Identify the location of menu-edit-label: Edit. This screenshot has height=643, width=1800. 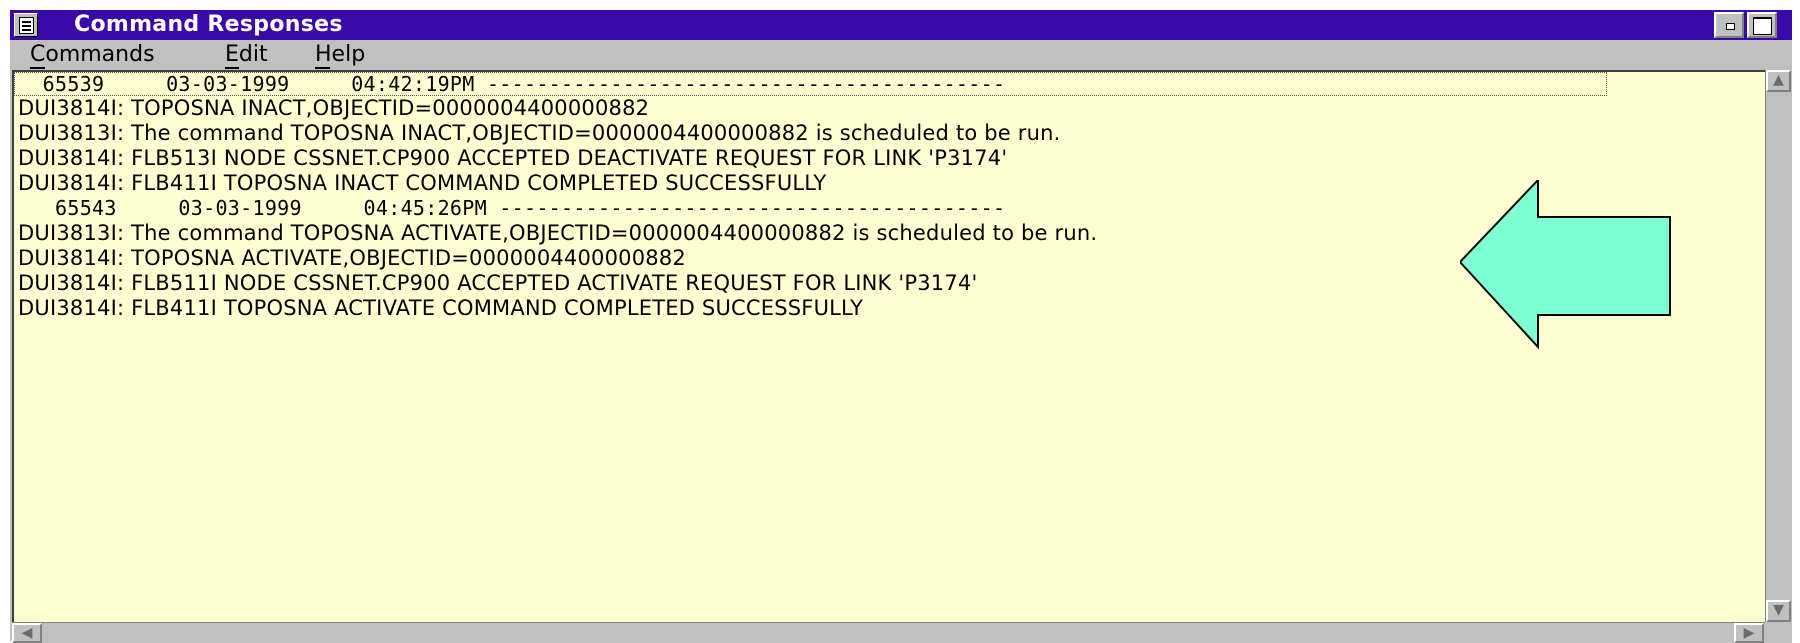
(246, 54).